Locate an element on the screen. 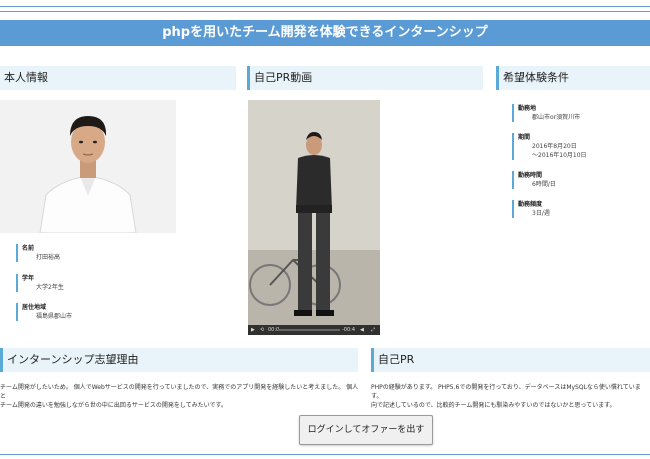 The height and width of the screenshot is (459, 650). video-controls: ▶ ⟲ 00:0 -00:4 ◀ ⤢ is located at coordinates (314, 330).